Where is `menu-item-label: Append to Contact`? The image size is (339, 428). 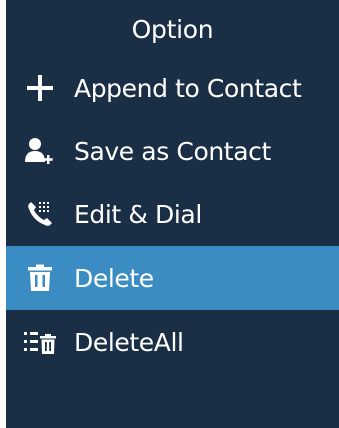
menu-item-label: Append to Contact is located at coordinates (188, 88).